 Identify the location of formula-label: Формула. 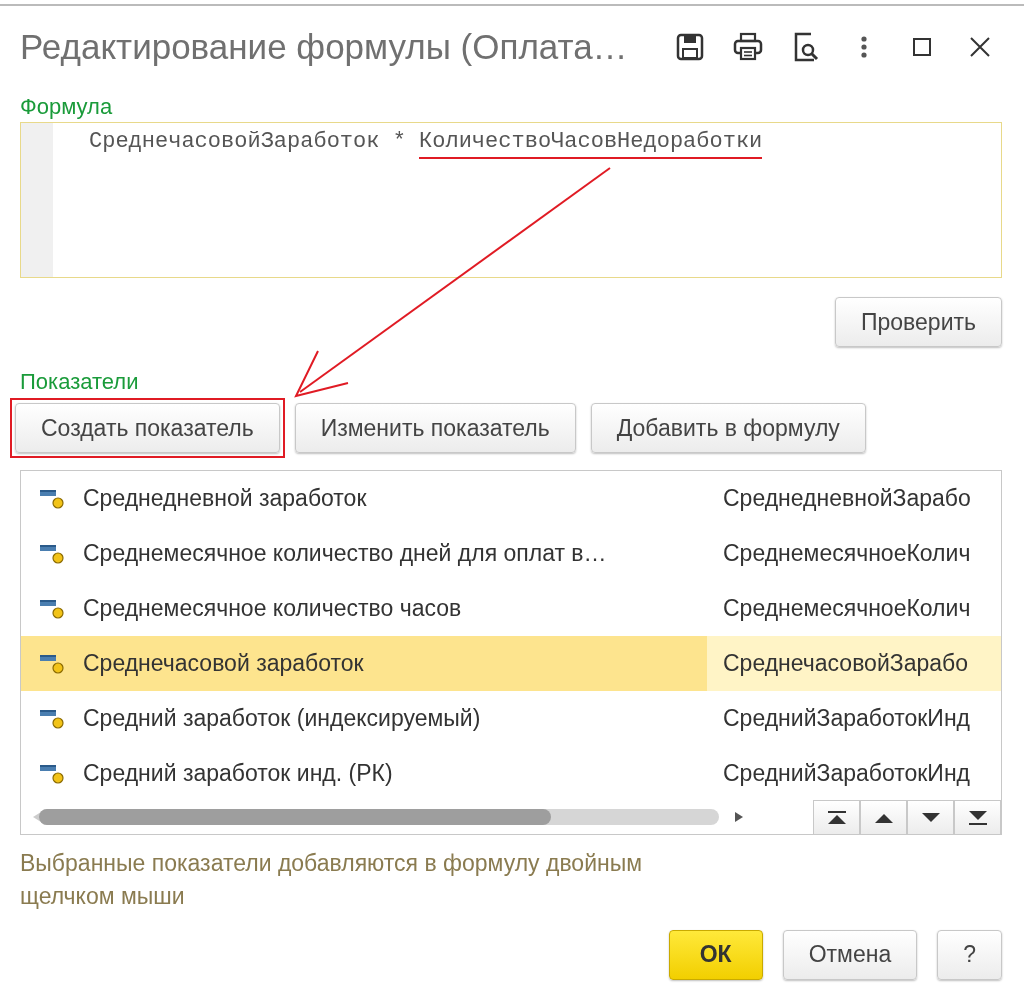
(67, 107).